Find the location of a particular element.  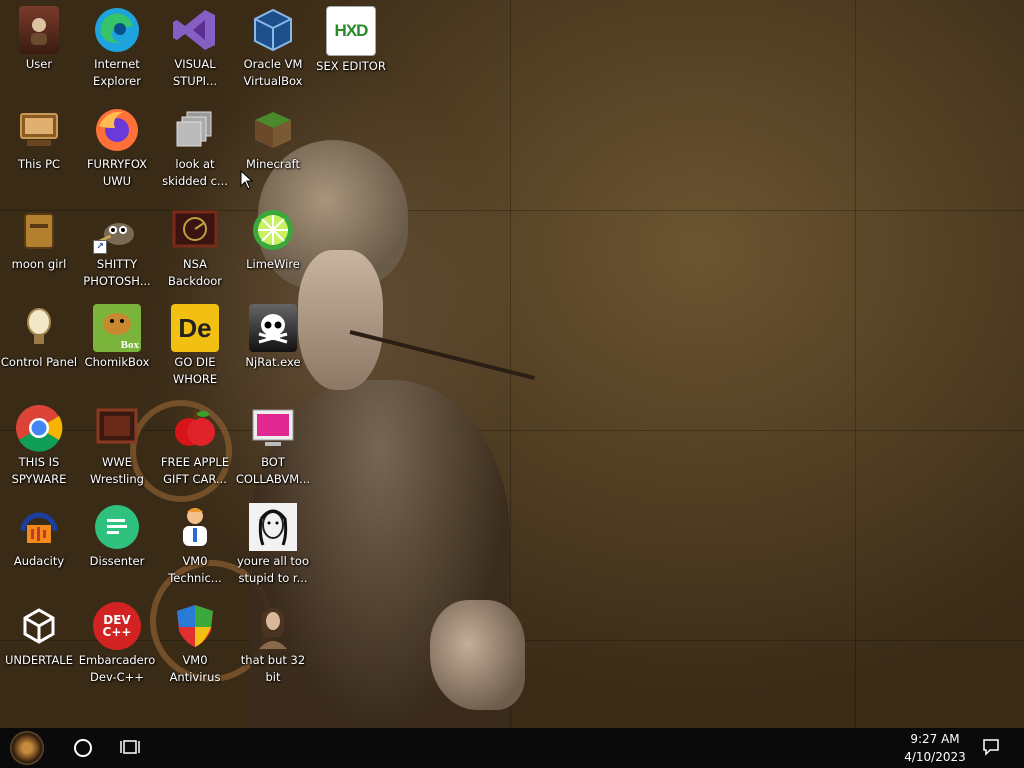

desktop-icon-chomikbox: Box ChomikBox is located at coordinates (117, 337).